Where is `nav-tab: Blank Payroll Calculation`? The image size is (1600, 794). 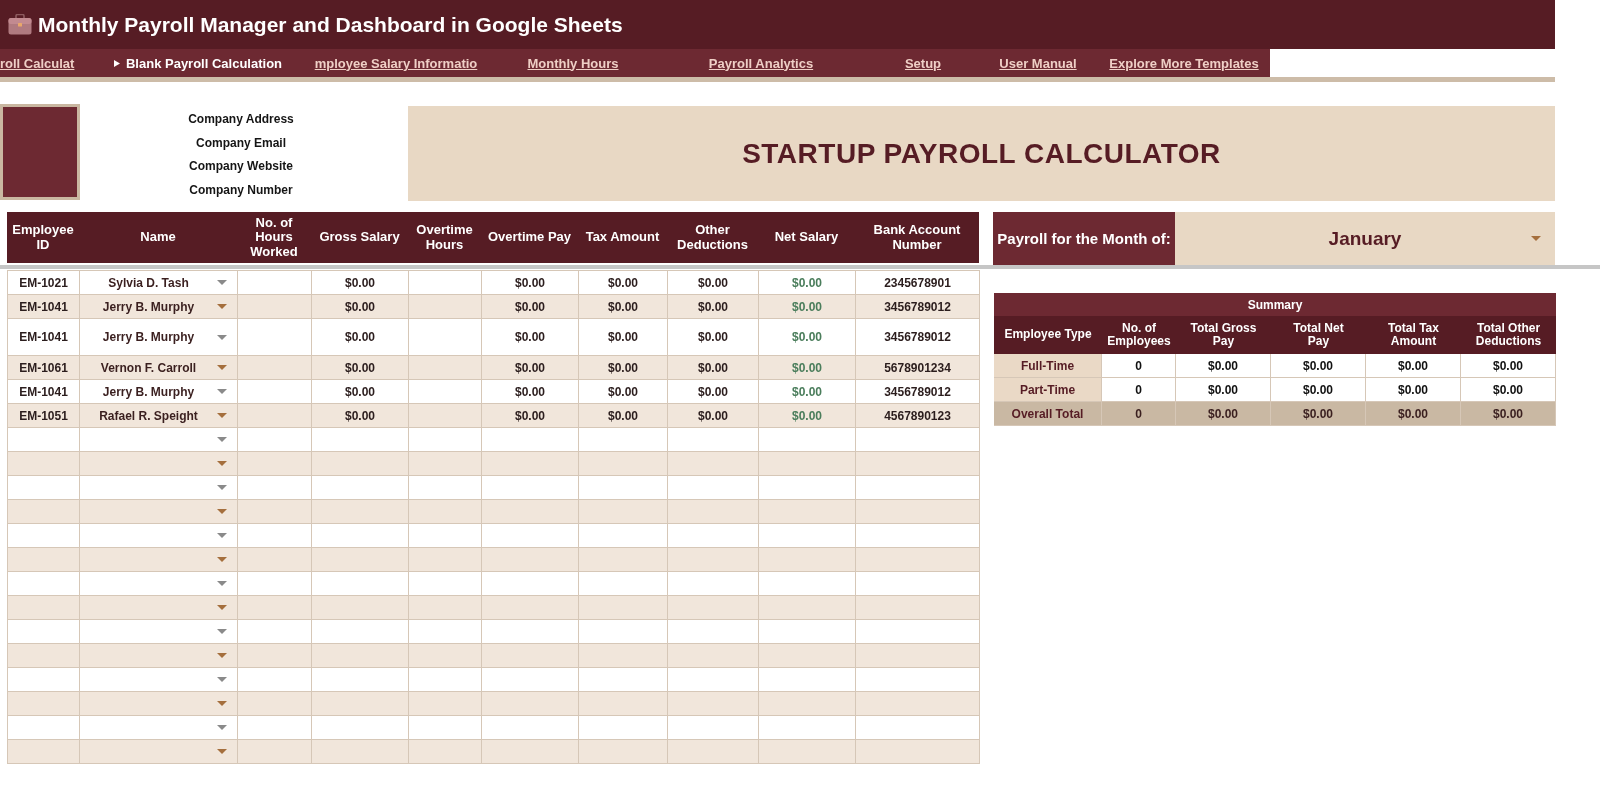
nav-tab: Blank Payroll Calculation is located at coordinates (197, 63).